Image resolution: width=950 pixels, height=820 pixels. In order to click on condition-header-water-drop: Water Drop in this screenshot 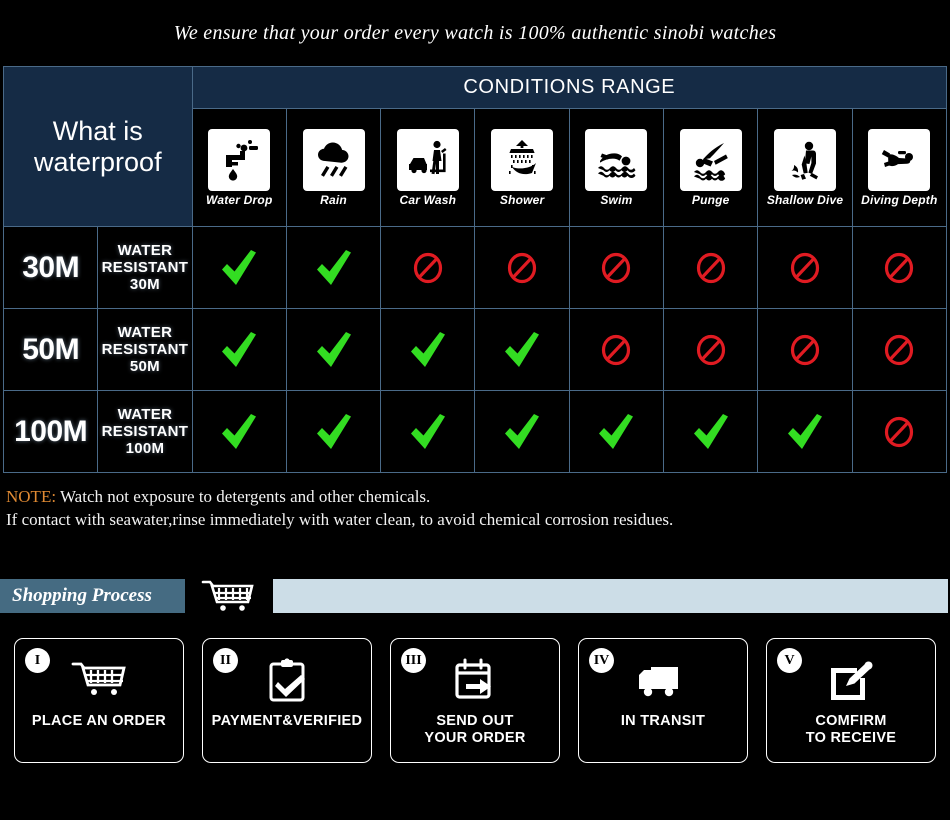, I will do `click(239, 167)`.